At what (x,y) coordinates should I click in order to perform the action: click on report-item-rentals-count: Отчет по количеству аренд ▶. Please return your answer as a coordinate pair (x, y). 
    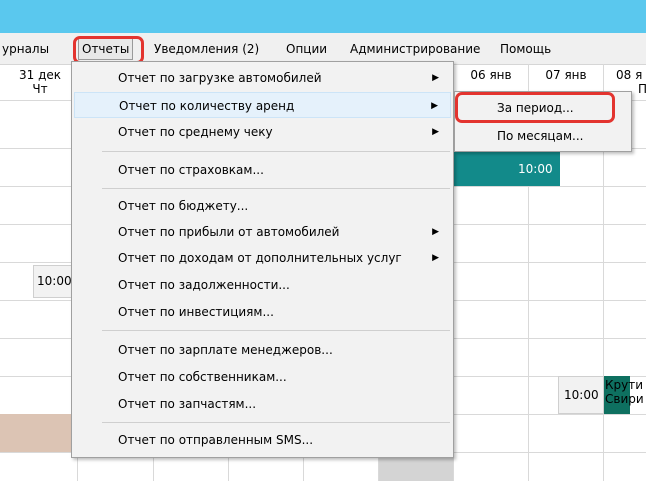
    Looking at the image, I should click on (262, 105).